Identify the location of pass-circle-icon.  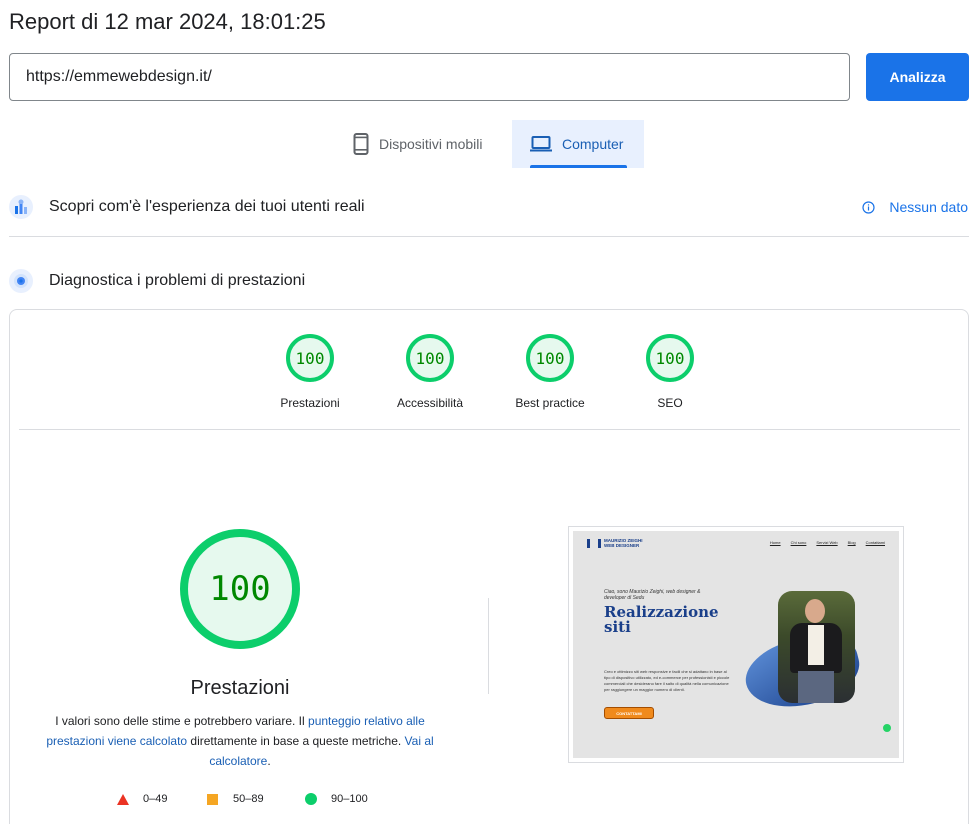
(311, 799).